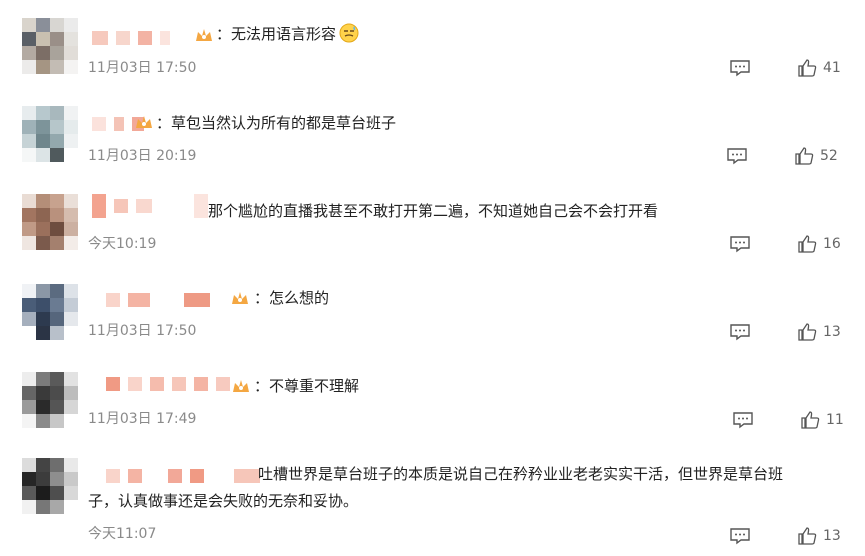  Describe the element at coordinates (122, 244) in the screenshot. I see `timestamp: 今天10:19` at that location.